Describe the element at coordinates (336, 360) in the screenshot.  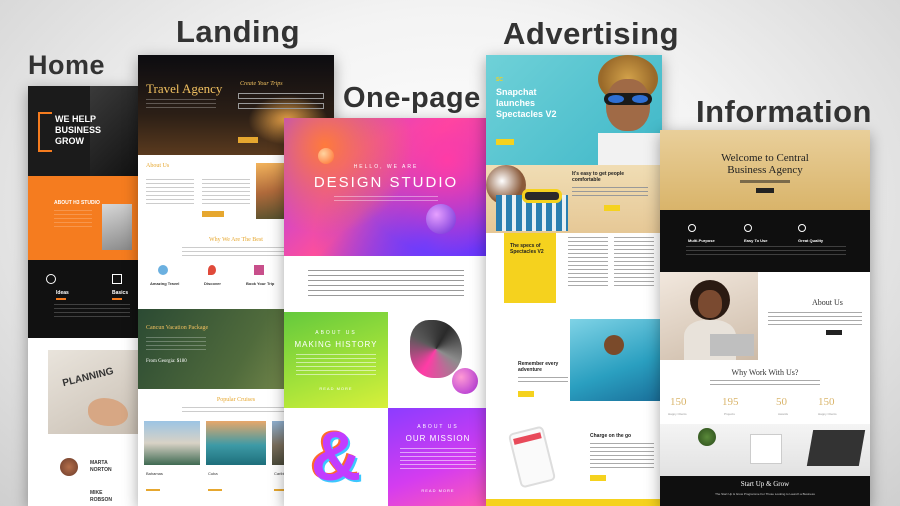
I see `making-history-block: ABOUT US MAKING HISTORY READ MORE` at that location.